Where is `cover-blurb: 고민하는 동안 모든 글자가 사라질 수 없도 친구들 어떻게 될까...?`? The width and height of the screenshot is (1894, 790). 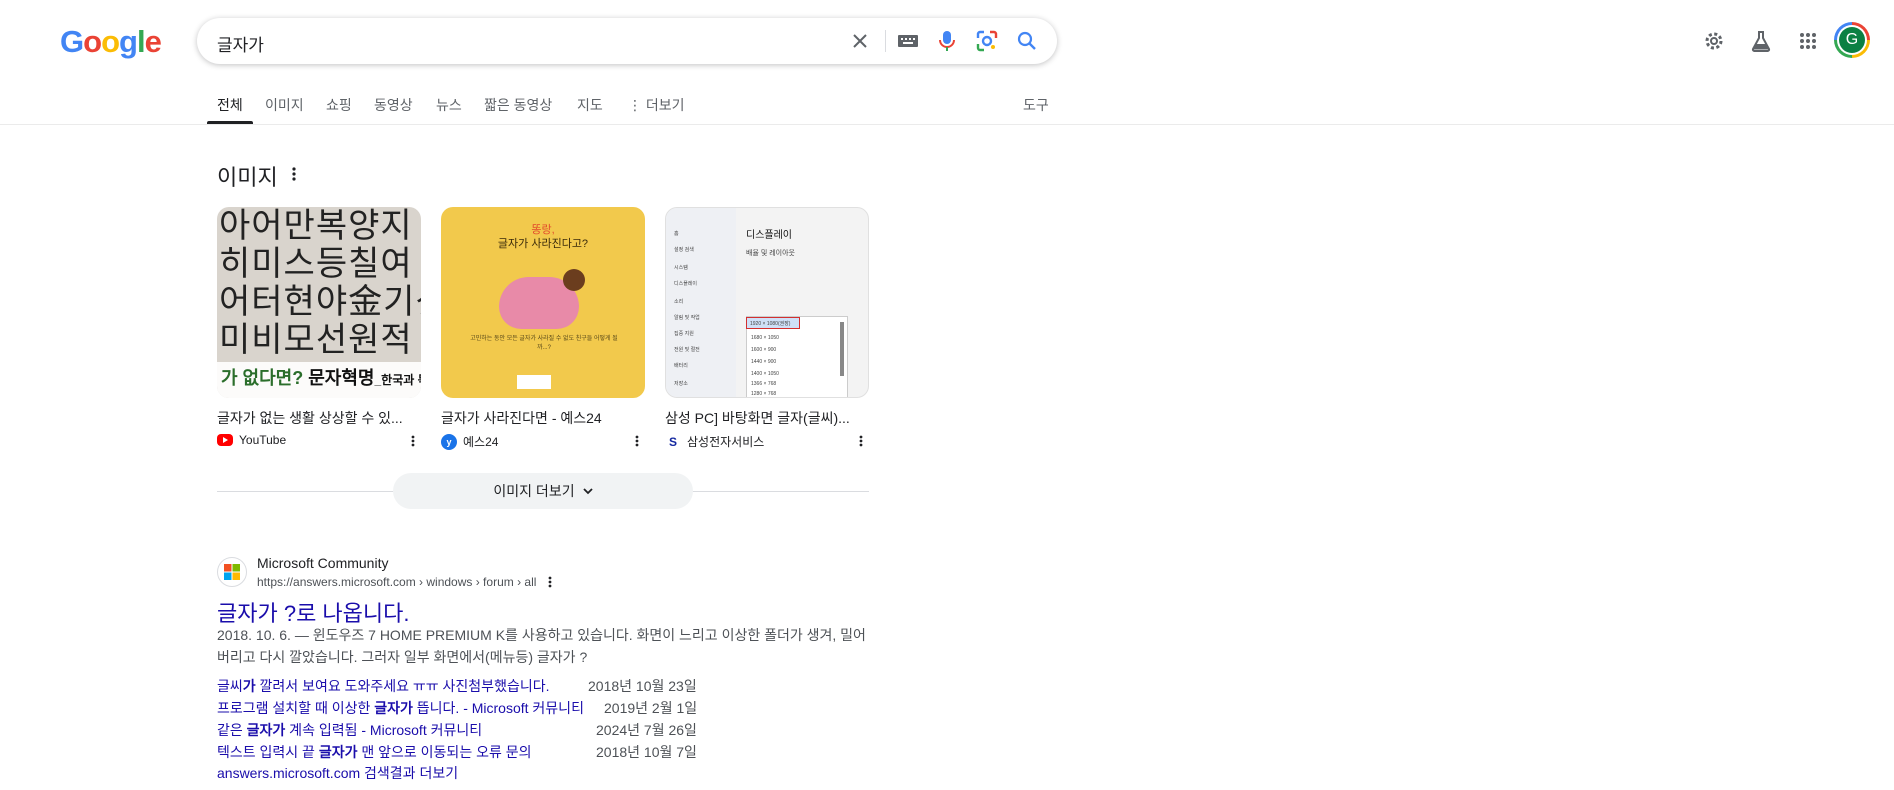
cover-blurb: 고민하는 동안 모든 글자가 사라질 수 없도 친구들 어떻게 될까...? is located at coordinates (544, 343).